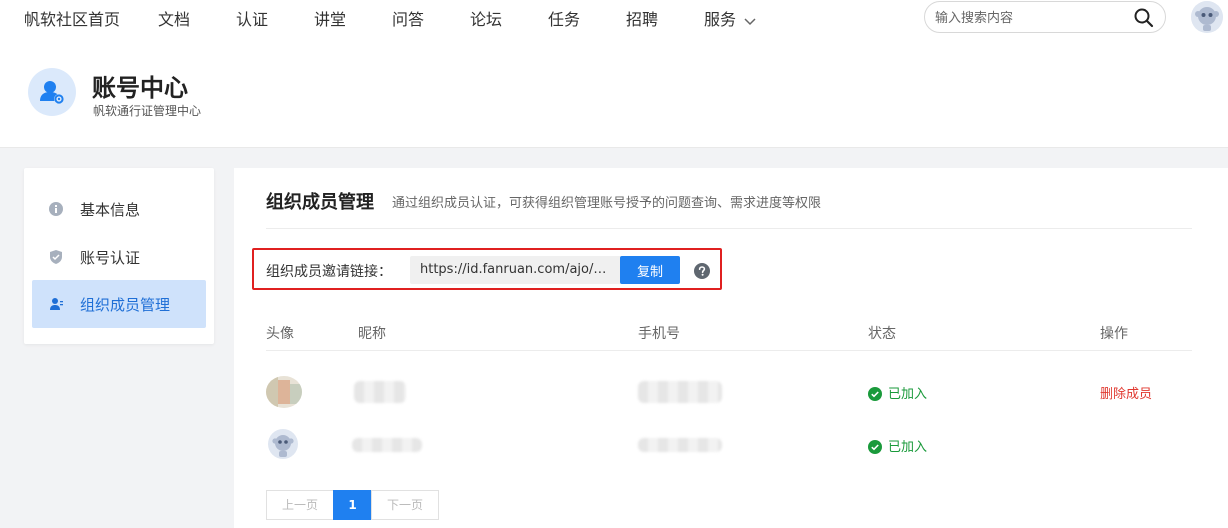 The image size is (1228, 528). Describe the element at coordinates (702, 273) in the screenshot. I see `help-icon` at that location.